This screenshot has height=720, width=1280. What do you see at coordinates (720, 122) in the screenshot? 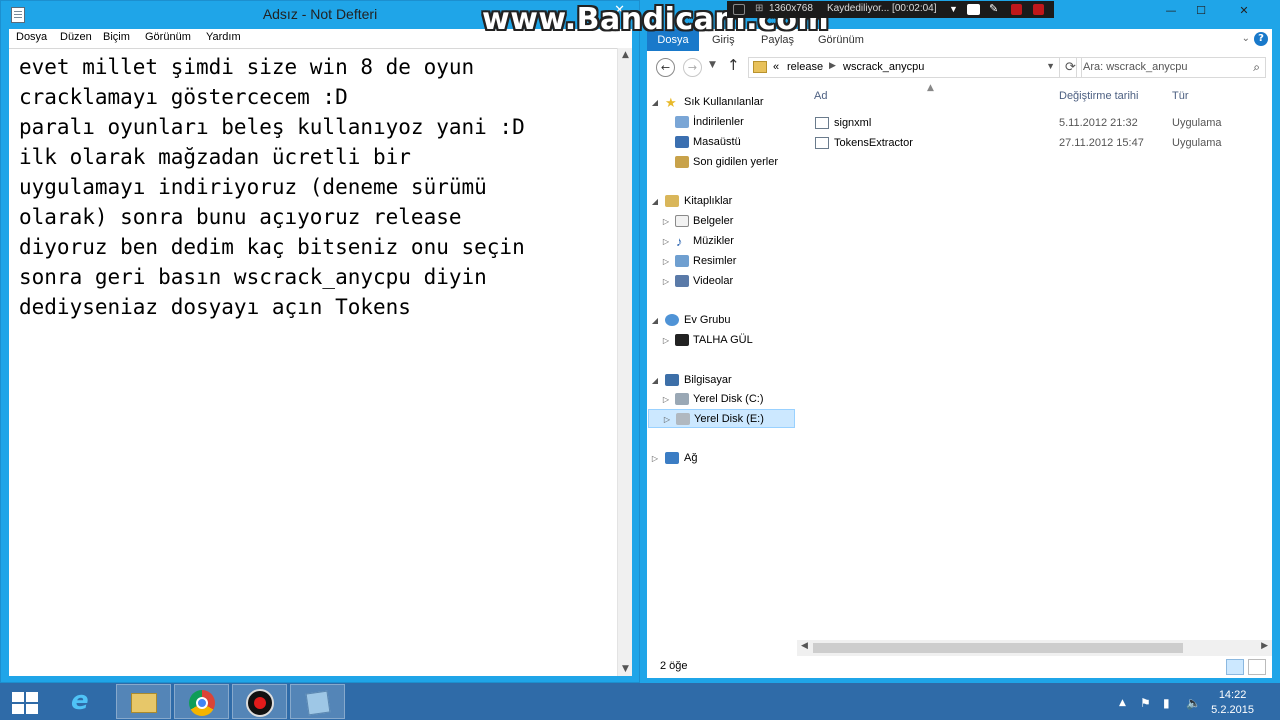
I see `nav-downloads: İndirilenler` at bounding box center [720, 122].